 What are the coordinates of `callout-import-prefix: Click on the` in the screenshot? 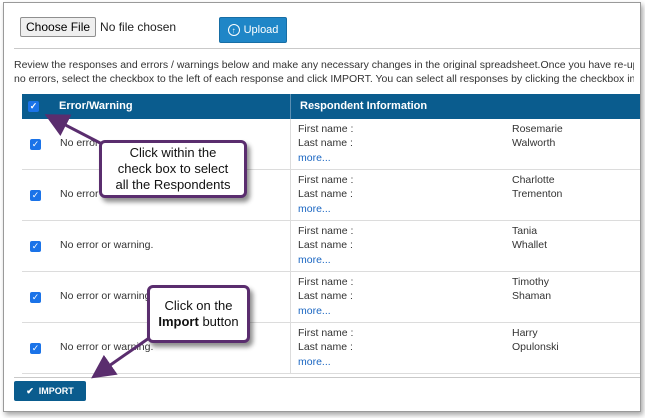 It's located at (198, 305).